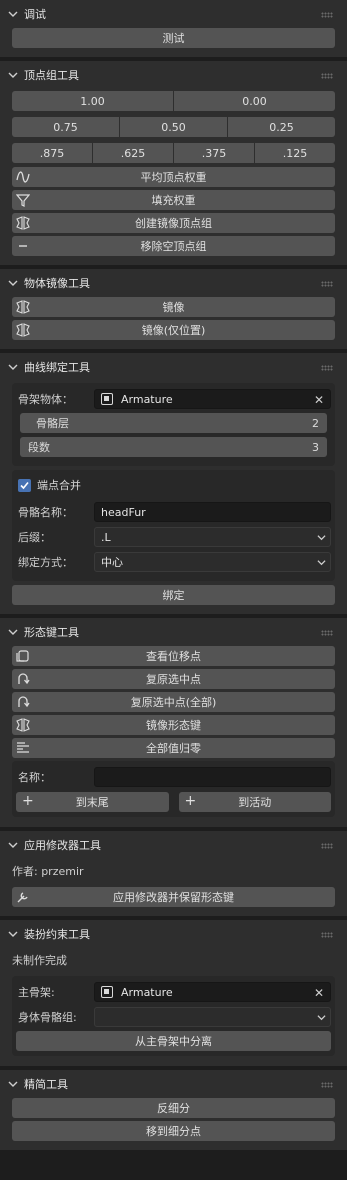 The height and width of the screenshot is (1180, 347). What do you see at coordinates (173, 845) in the screenshot?
I see `panel-header-apply-modifier: 应用修改器工具` at bounding box center [173, 845].